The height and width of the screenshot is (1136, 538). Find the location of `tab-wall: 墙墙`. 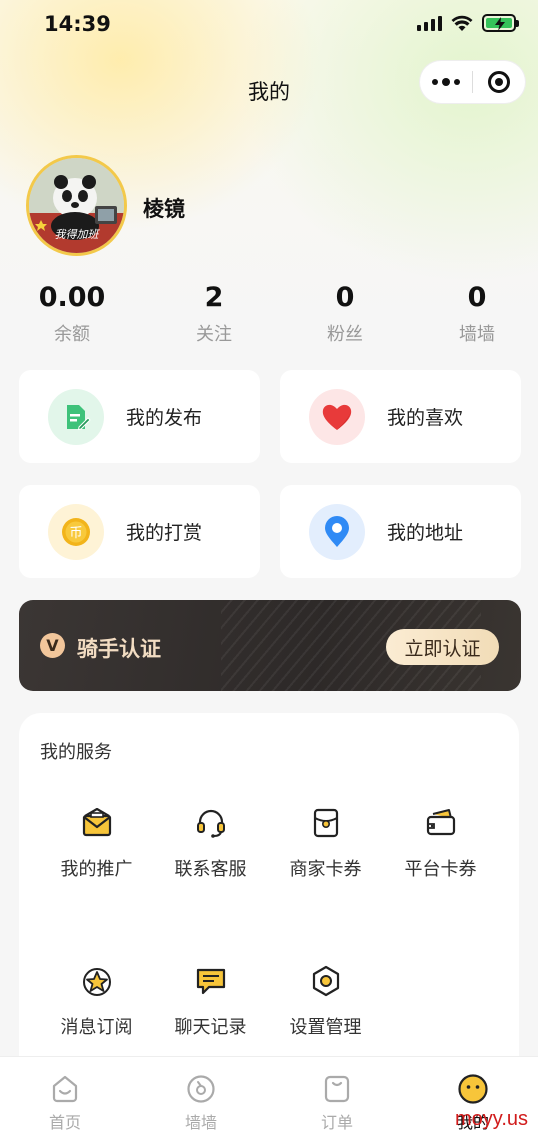

tab-wall: 墙墙 is located at coordinates (201, 1103).